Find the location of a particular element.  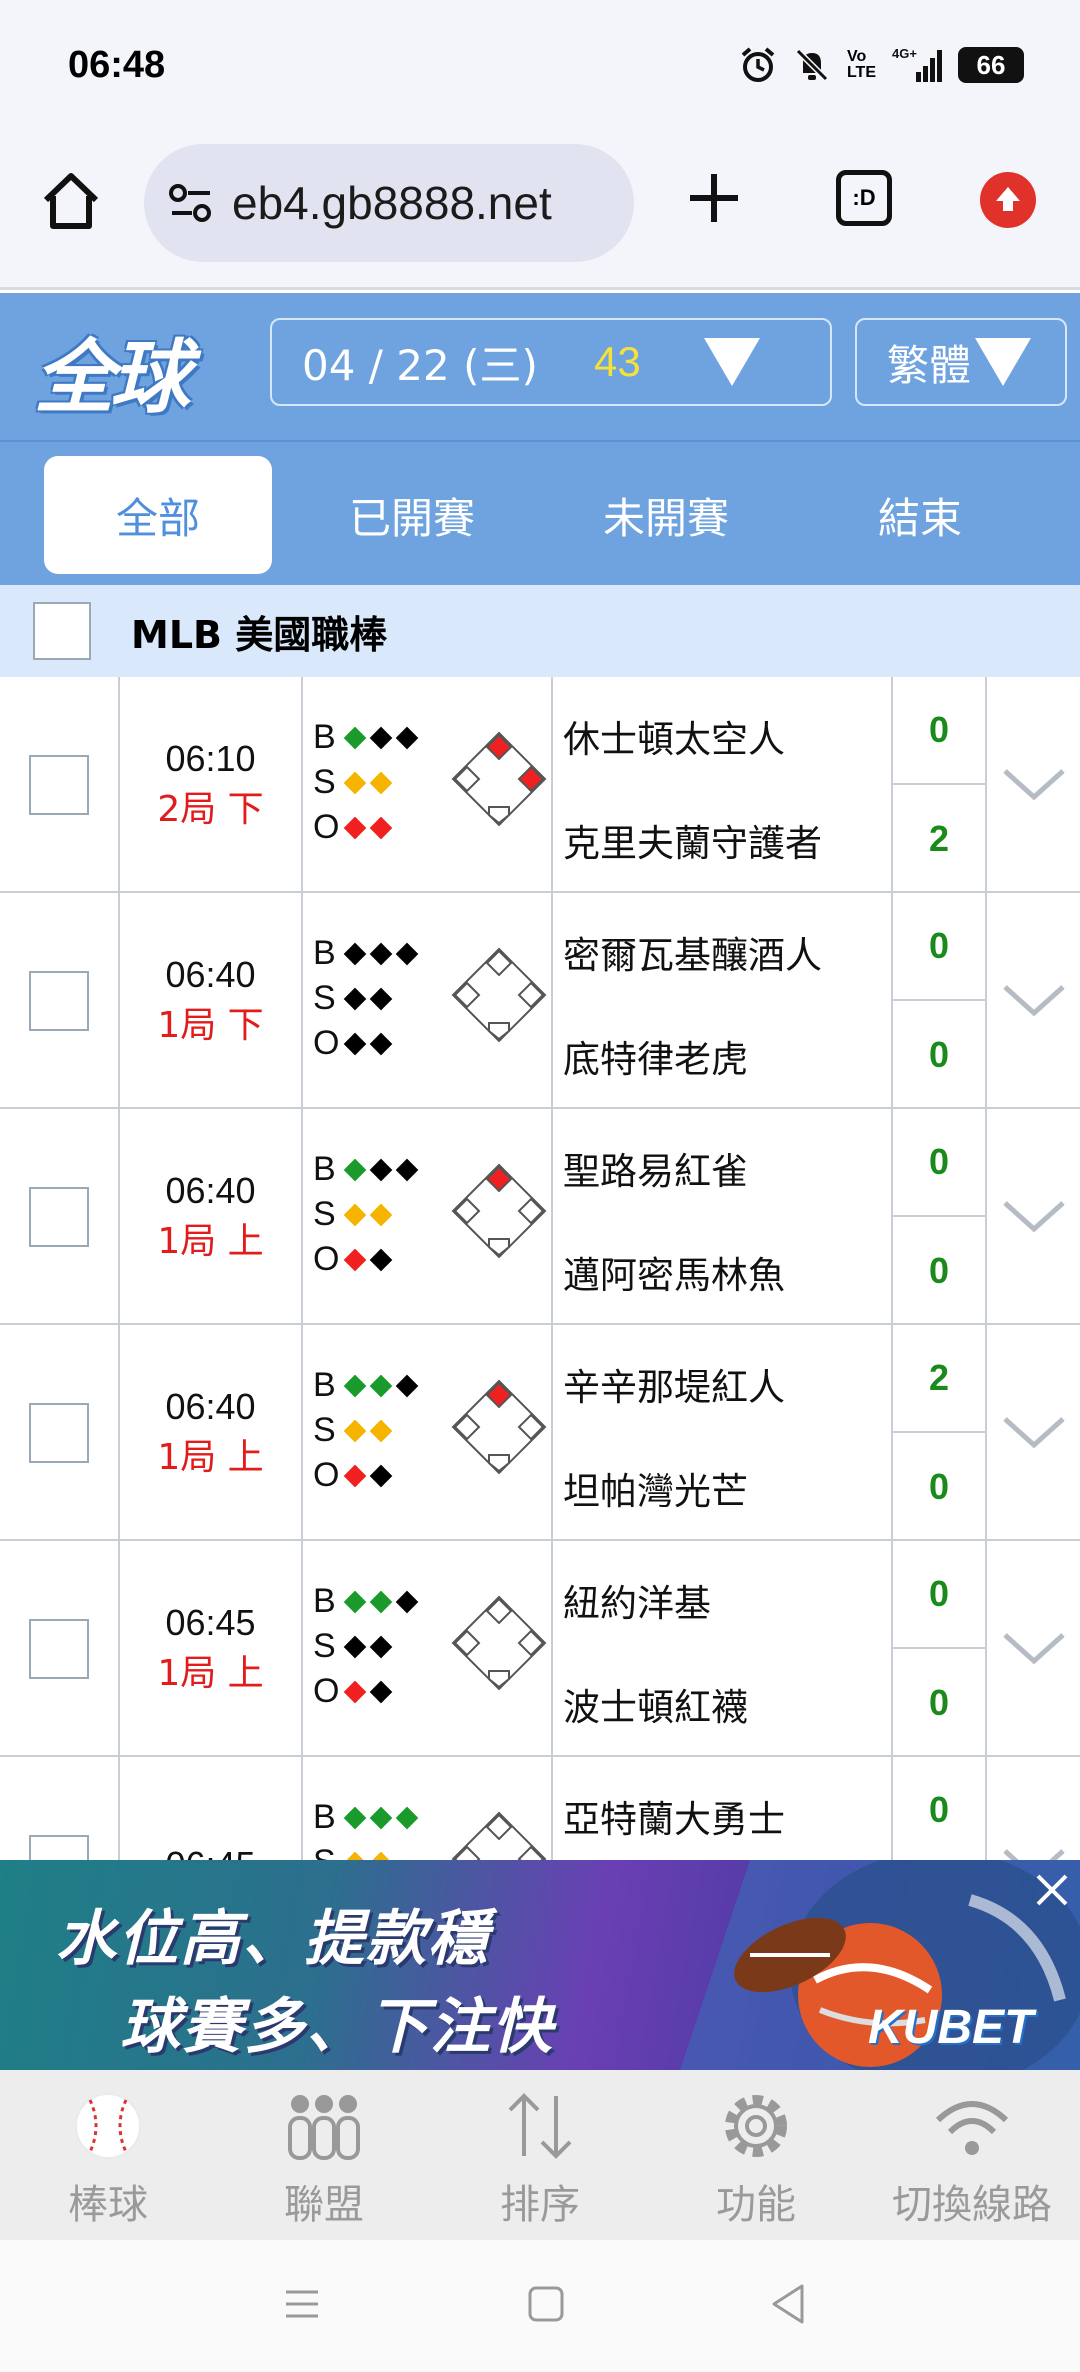

game-time: 06:45 is located at coordinates (210, 1852).